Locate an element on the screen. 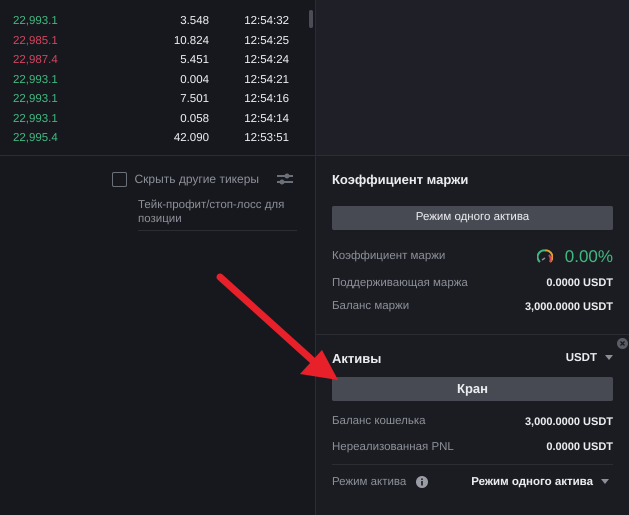 The height and width of the screenshot is (515, 629). trade-amount: 0.004 is located at coordinates (194, 80).